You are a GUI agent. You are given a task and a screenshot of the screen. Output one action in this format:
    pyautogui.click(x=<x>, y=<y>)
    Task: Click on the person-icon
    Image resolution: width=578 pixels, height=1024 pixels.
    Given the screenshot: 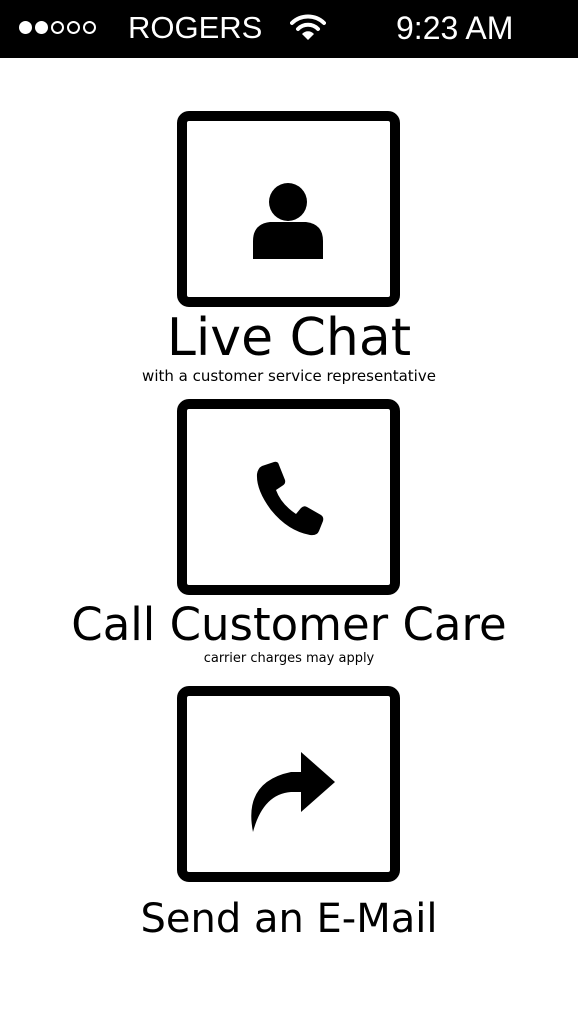 What is the action you would take?
    pyautogui.click(x=288, y=221)
    